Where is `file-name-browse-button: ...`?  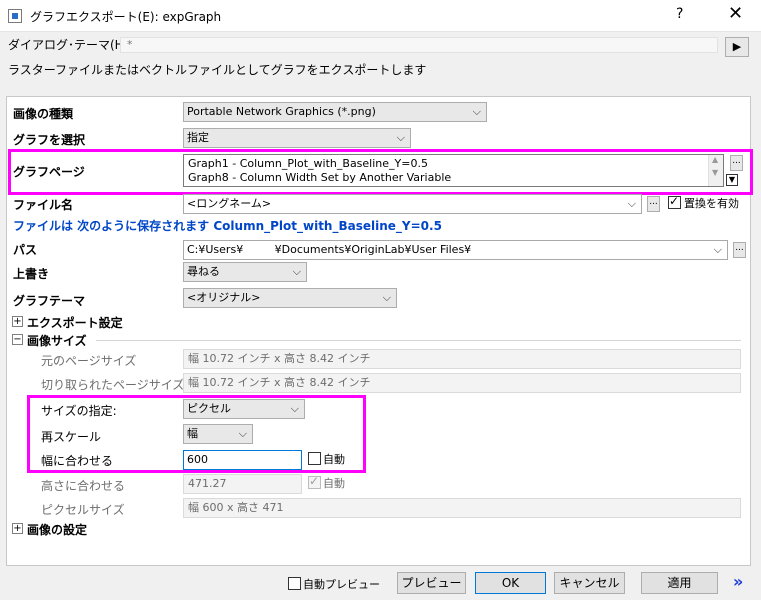 file-name-browse-button: ... is located at coordinates (653, 204).